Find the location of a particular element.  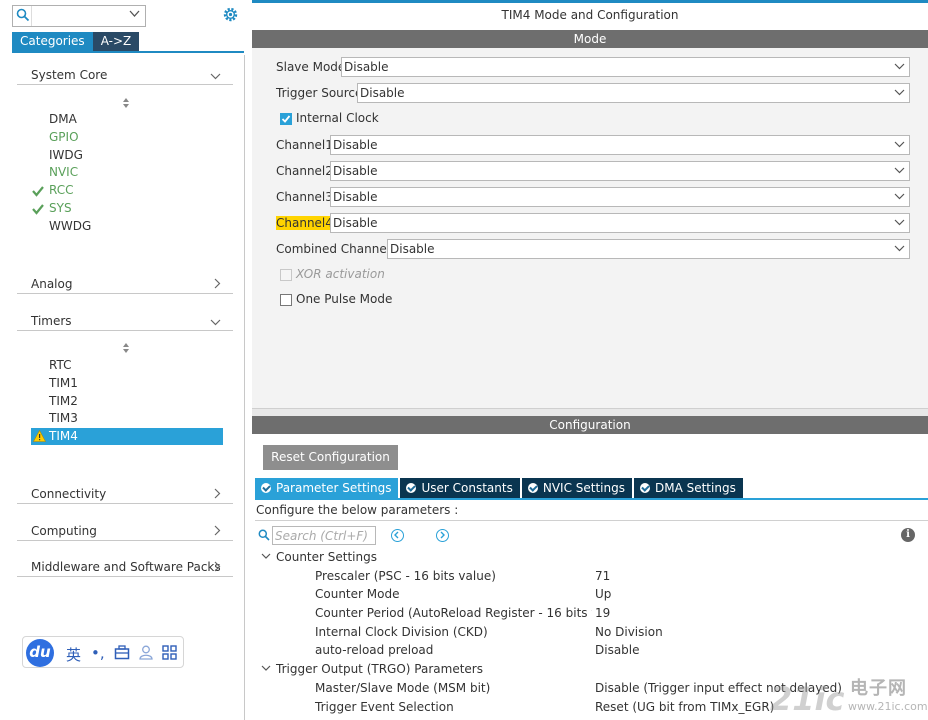

tab-parameter-settings: Parameter Settings is located at coordinates (327, 488).